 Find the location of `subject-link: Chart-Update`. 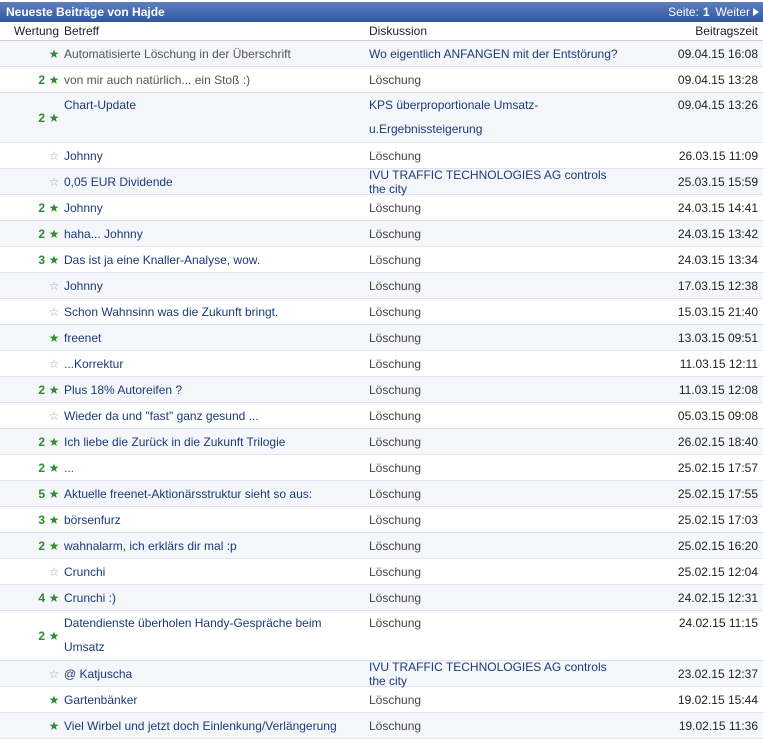

subject-link: Chart-Update is located at coordinates (213, 105).